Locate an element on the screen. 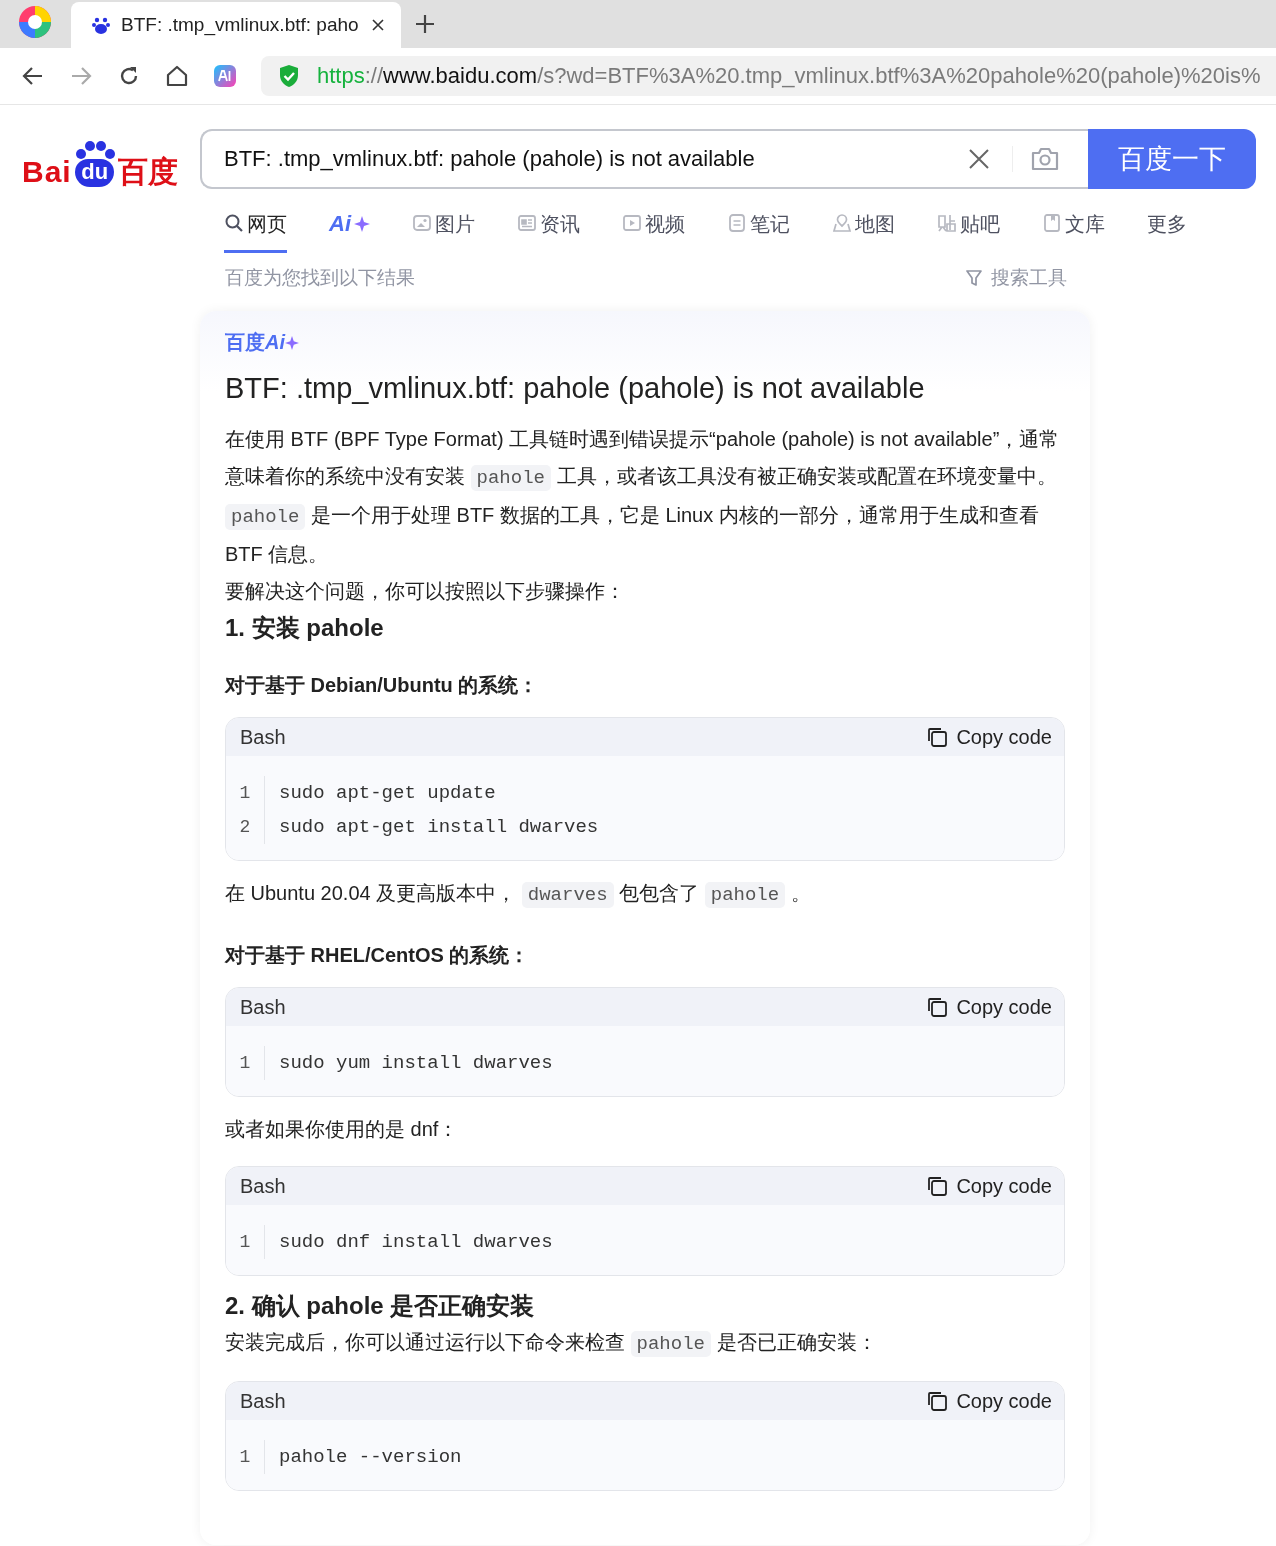 This screenshot has height=1546, width=1276. subsection-heading: 对于基于 Debian/Ubuntu 的系统： is located at coordinates (382, 685).